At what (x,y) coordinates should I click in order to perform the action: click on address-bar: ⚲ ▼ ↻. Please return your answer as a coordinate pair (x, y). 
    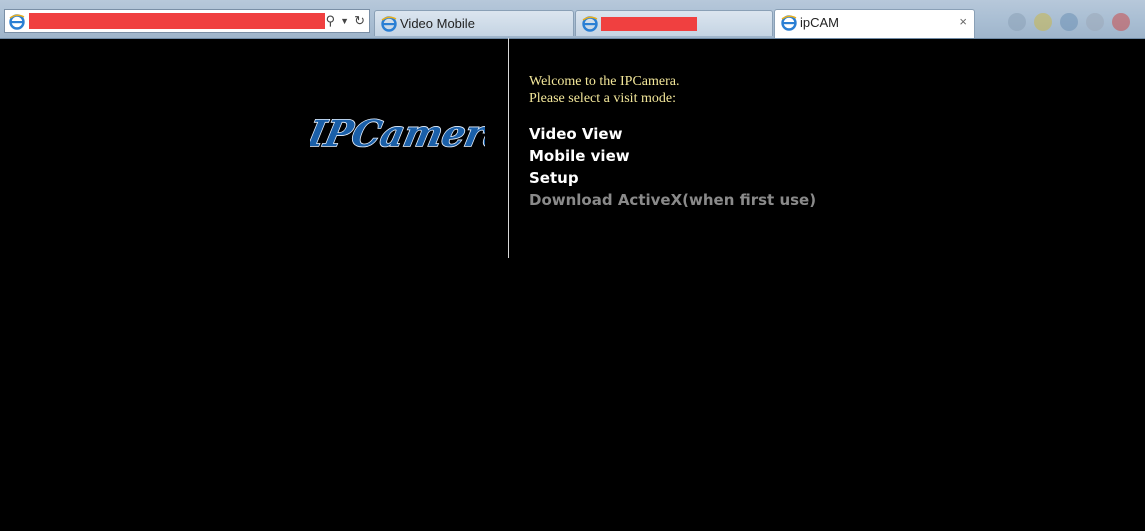
    Looking at the image, I should click on (187, 21).